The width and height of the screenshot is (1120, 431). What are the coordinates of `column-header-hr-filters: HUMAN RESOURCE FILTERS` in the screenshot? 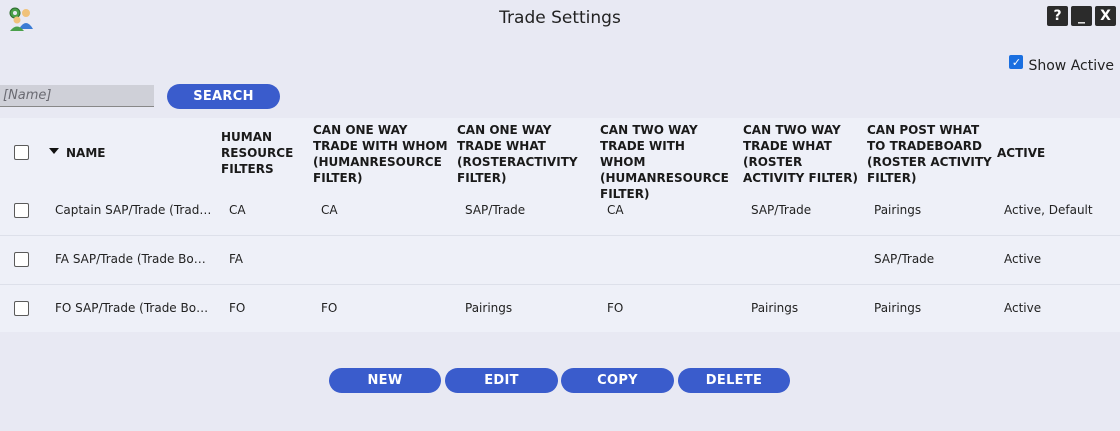 It's located at (263, 153).